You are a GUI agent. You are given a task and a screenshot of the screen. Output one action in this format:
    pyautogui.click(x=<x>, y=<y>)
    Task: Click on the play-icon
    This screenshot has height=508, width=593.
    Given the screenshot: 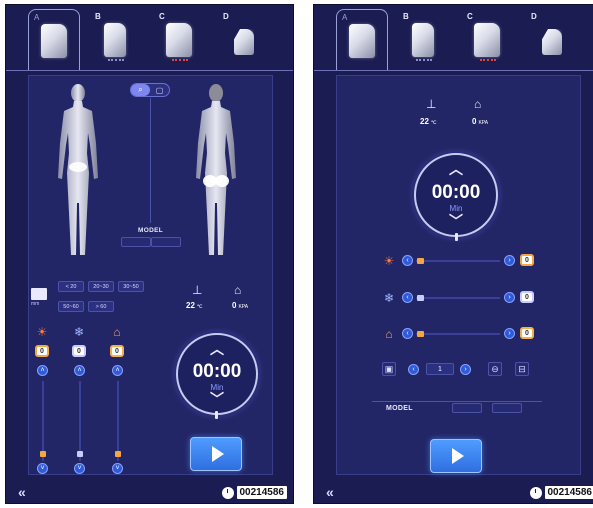 What is the action you would take?
    pyautogui.click(x=217, y=454)
    